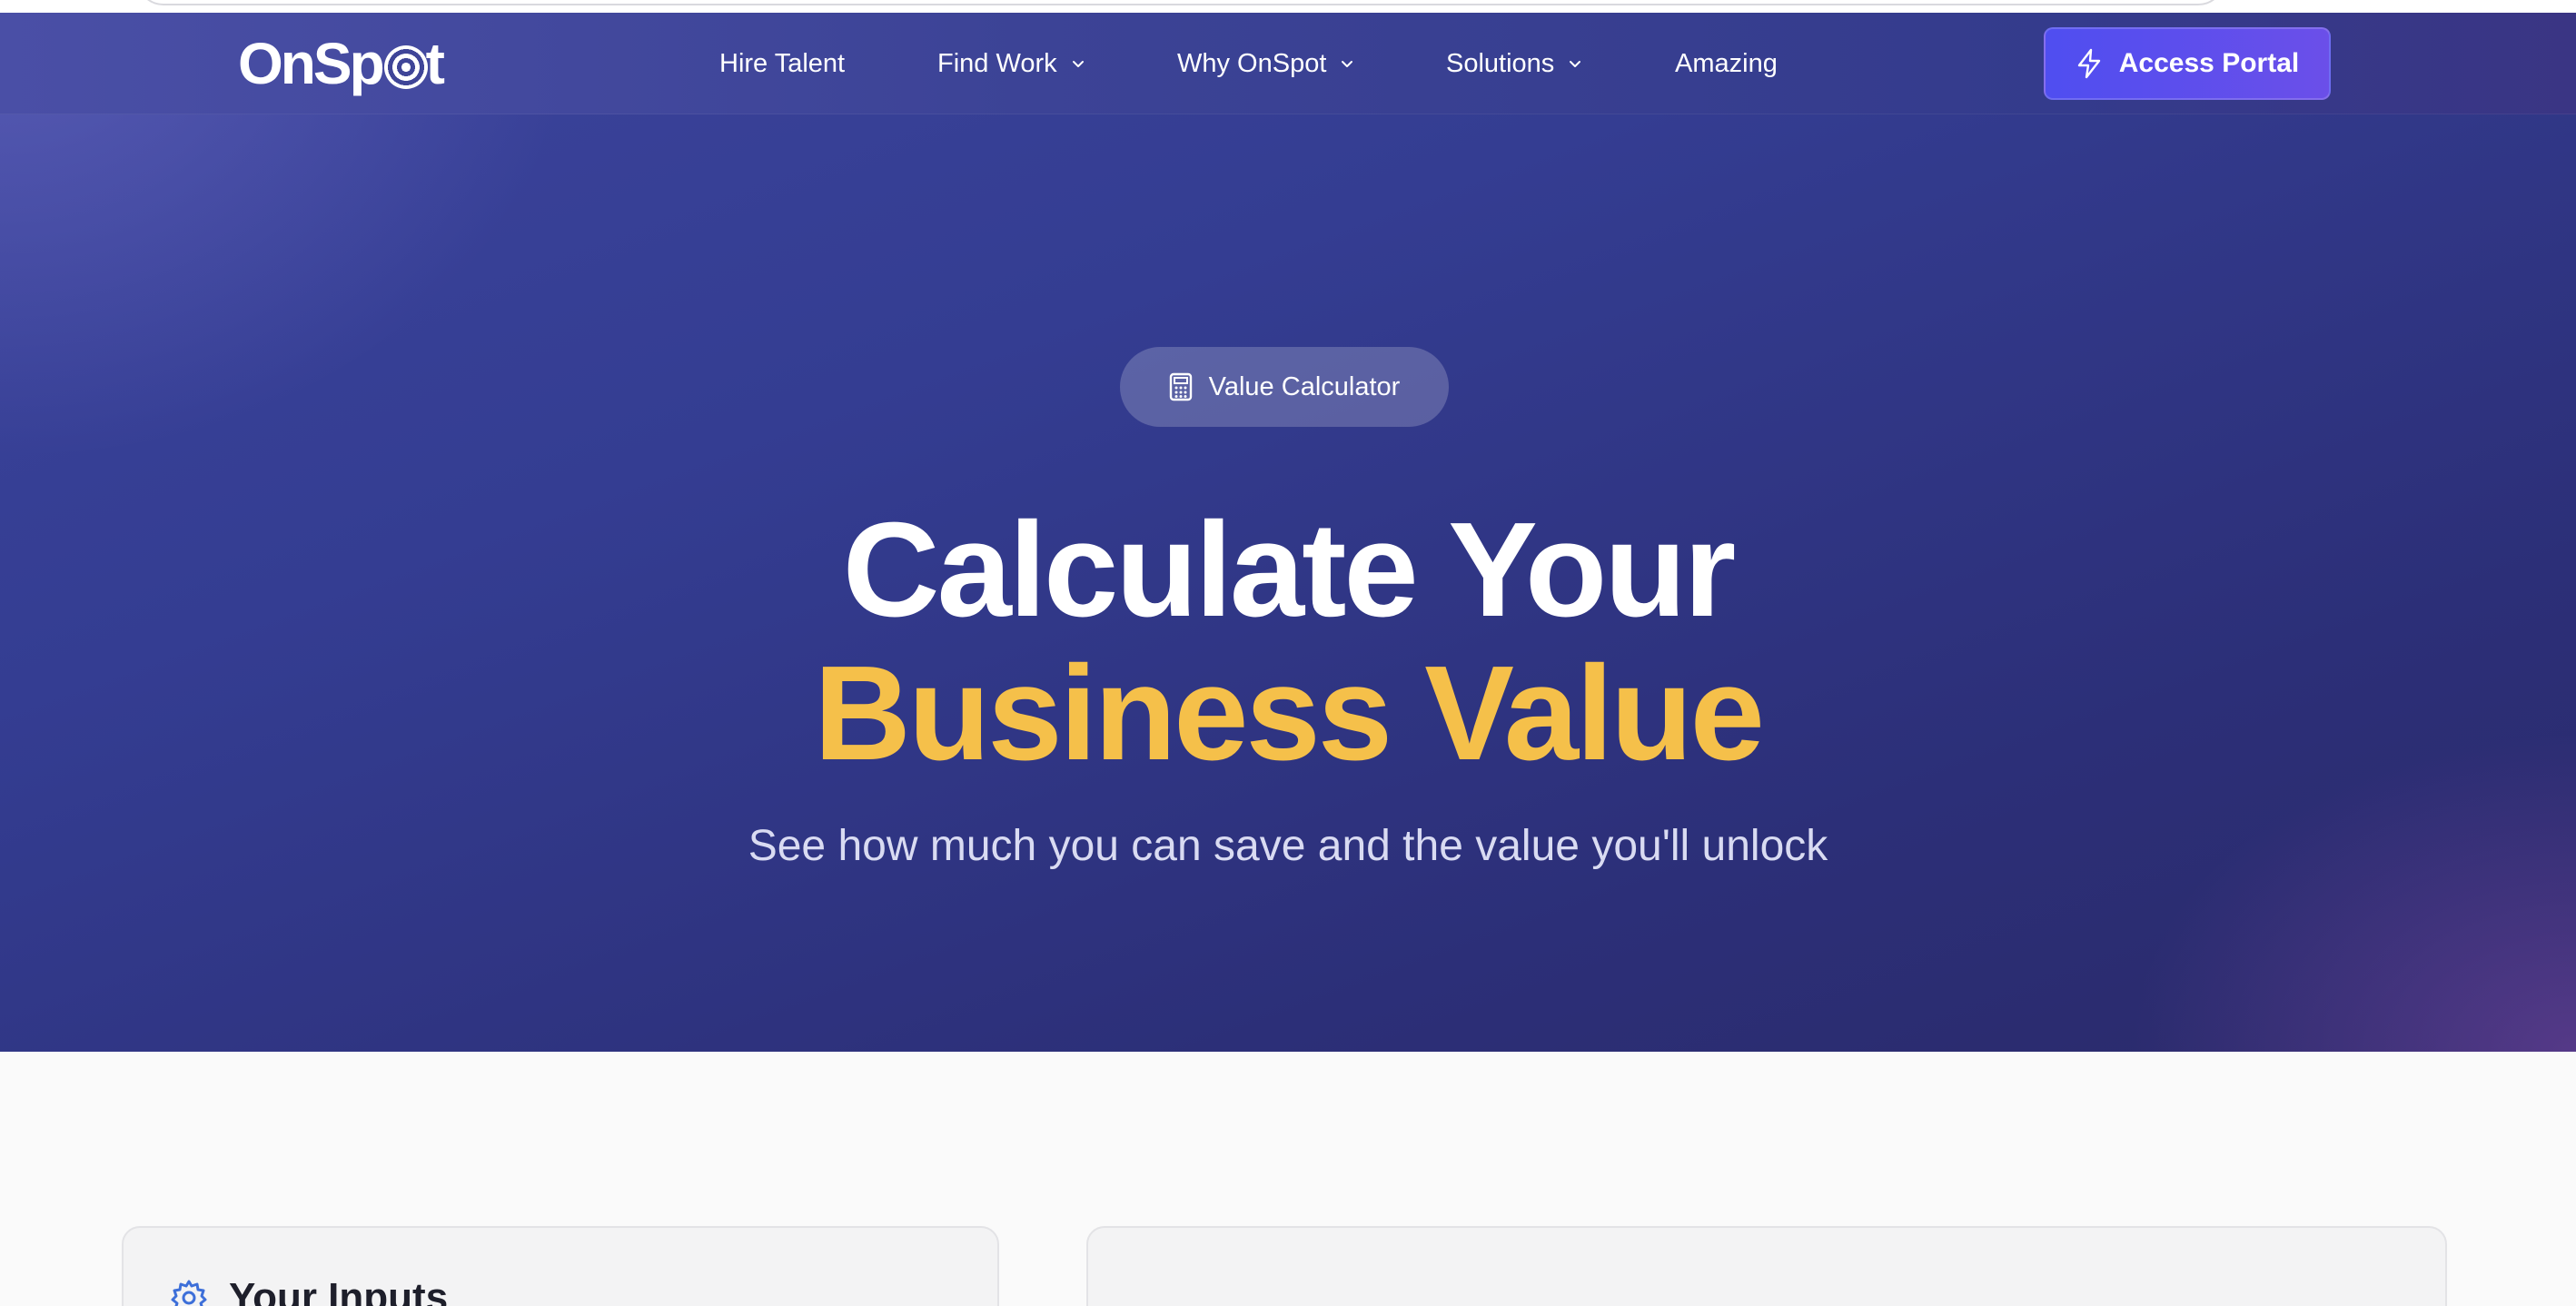  Describe the element at coordinates (311, 64) in the screenshot. I see `logo-text-on: OnSp` at that location.